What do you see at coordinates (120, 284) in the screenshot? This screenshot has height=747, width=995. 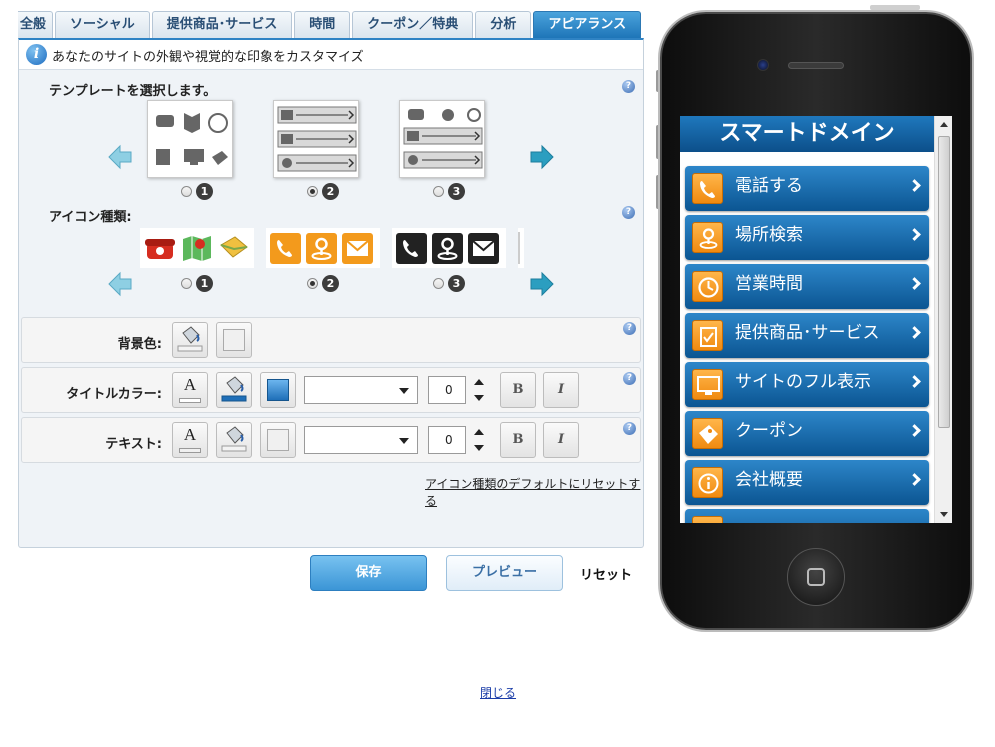 I see `prev-icon-set-arrow-icon` at bounding box center [120, 284].